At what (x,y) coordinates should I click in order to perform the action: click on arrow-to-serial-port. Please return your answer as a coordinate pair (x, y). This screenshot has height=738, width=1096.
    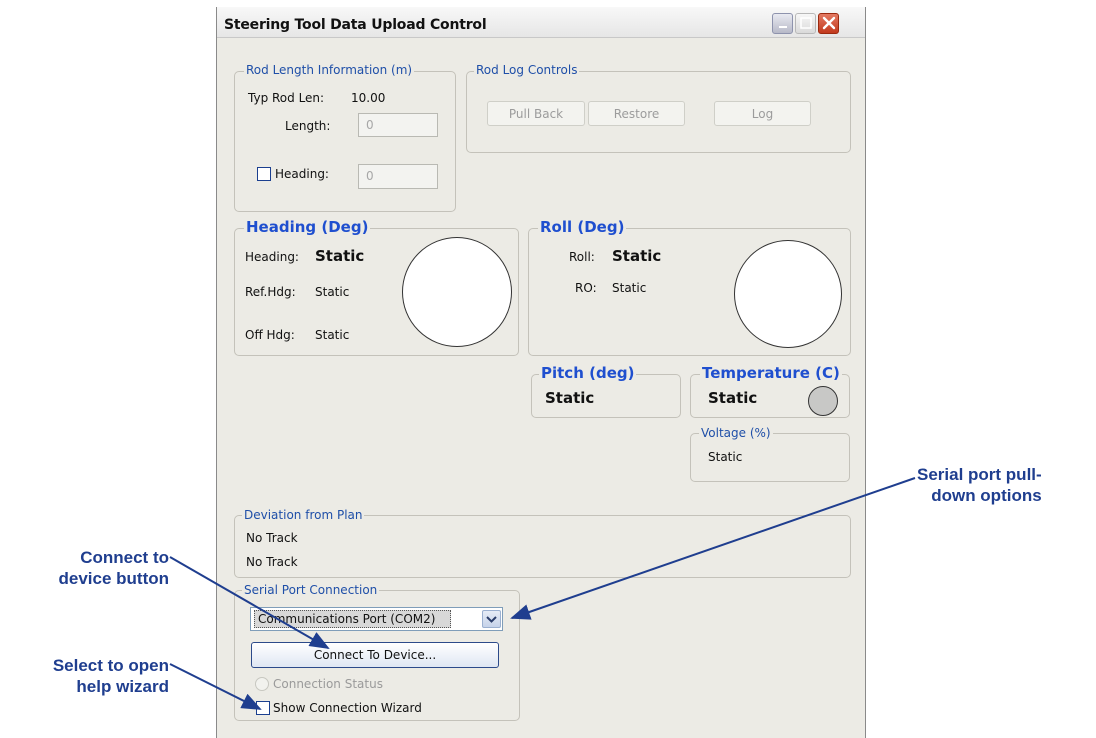
    Looking at the image, I should click on (713, 548).